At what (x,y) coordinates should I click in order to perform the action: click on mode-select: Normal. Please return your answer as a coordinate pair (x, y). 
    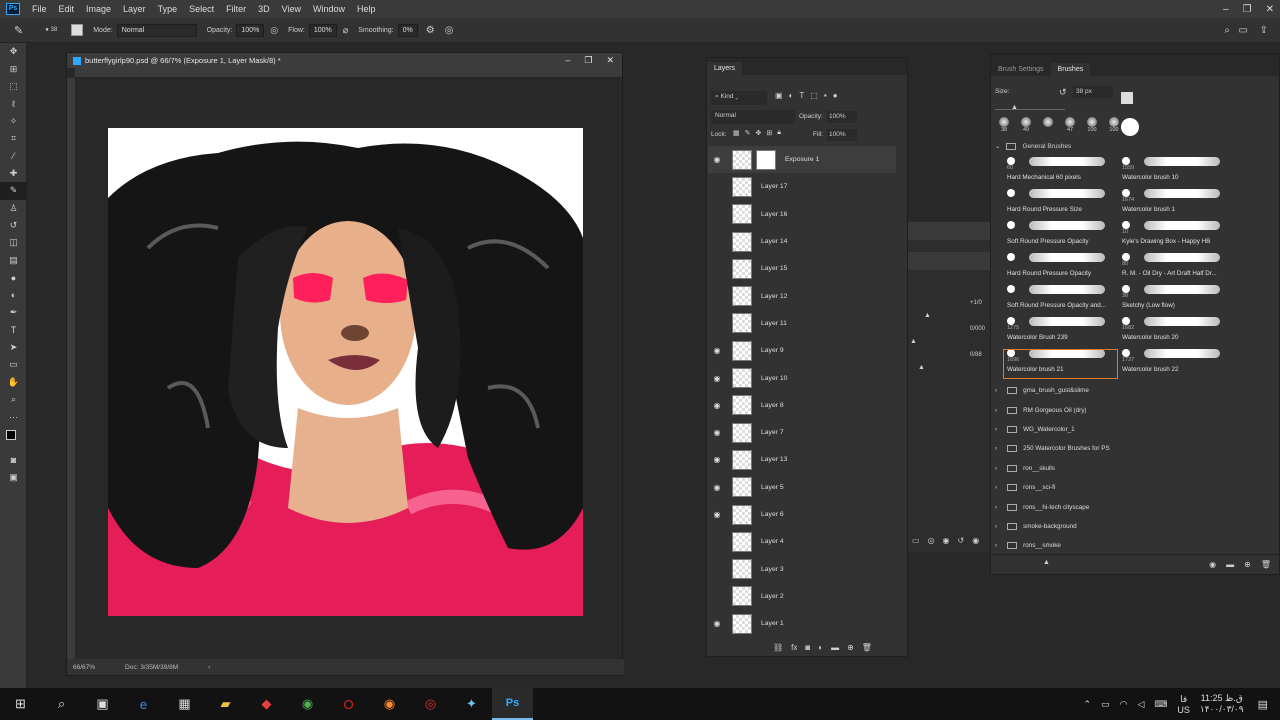
    Looking at the image, I should click on (156, 30).